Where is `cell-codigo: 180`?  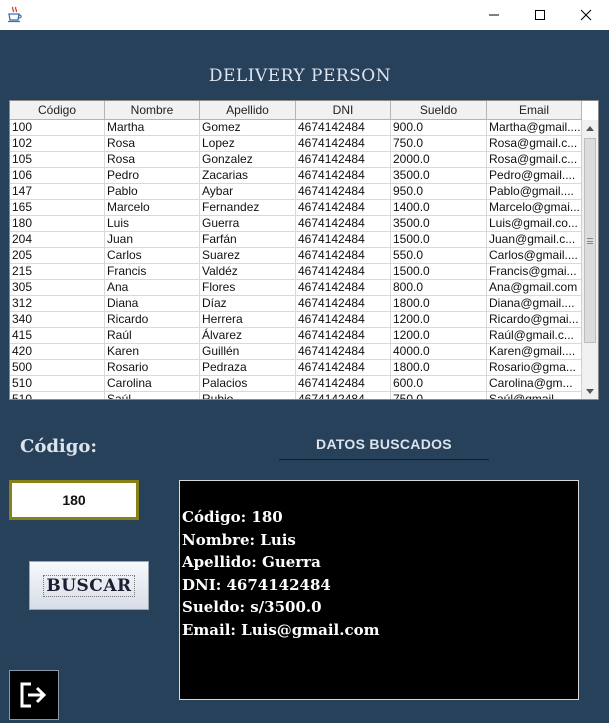
cell-codigo: 180 is located at coordinates (57, 224).